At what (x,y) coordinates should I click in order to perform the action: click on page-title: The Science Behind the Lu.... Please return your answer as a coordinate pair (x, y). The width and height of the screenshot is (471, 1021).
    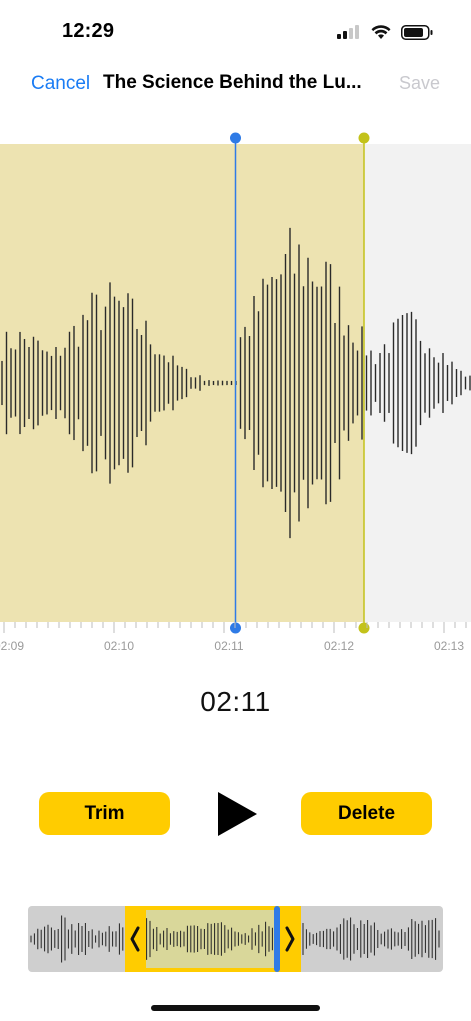
    Looking at the image, I should click on (232, 82).